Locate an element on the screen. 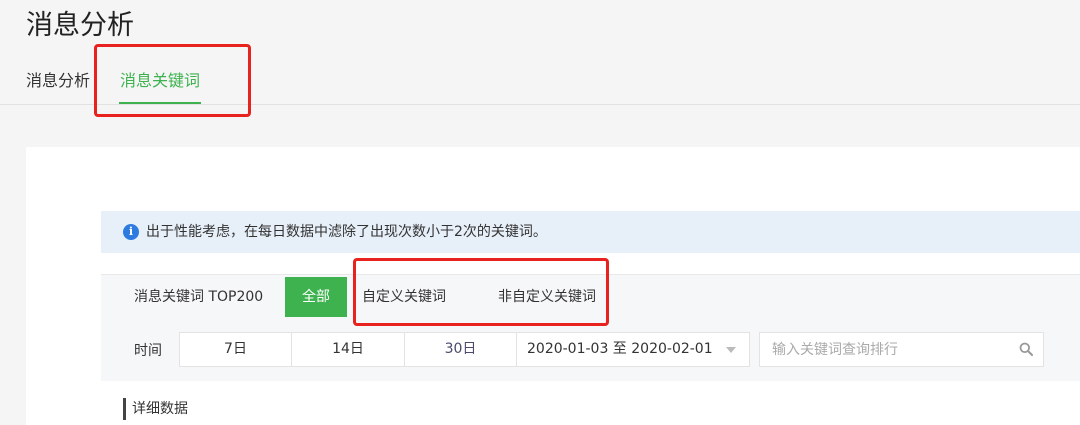  period-30-days: 30日 is located at coordinates (460, 349).